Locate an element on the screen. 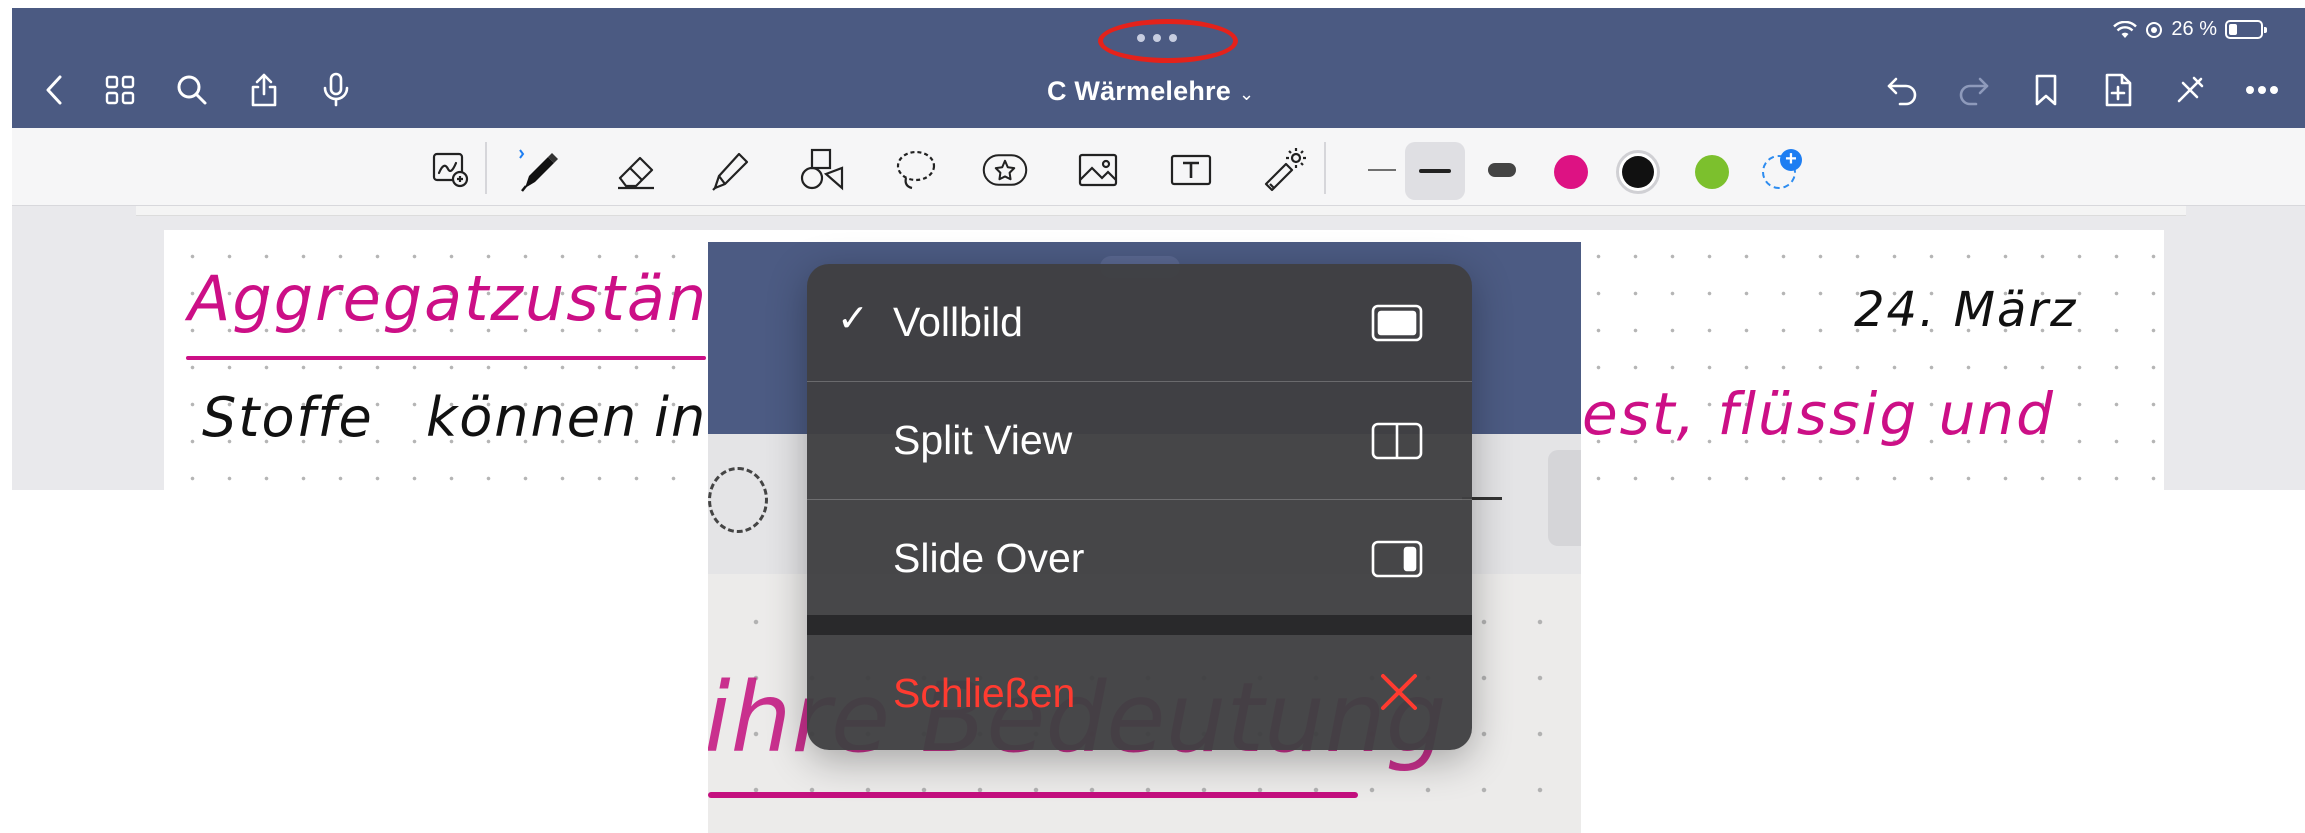 The width and height of the screenshot is (2305, 833). plus-icon: + is located at coordinates (1791, 160).